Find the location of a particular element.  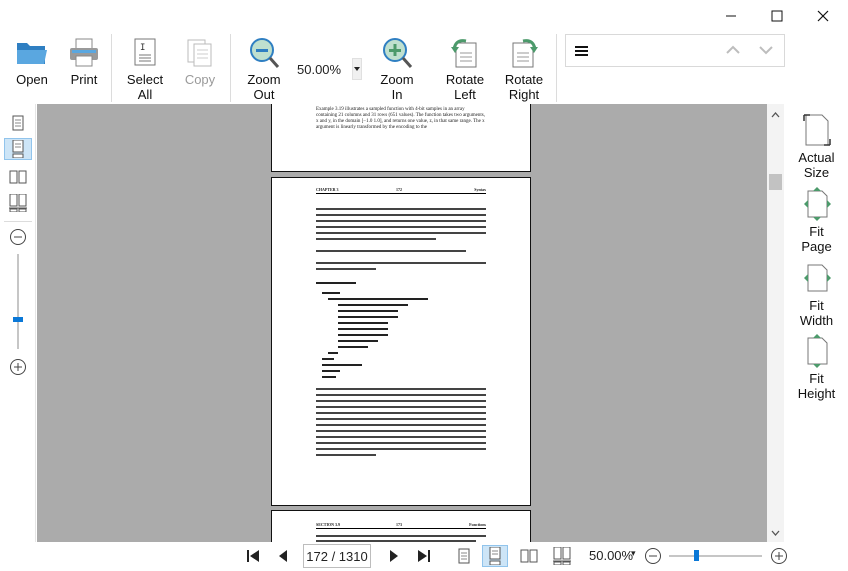

rotate-left-label-2: Left is located at coordinates (465, 94).